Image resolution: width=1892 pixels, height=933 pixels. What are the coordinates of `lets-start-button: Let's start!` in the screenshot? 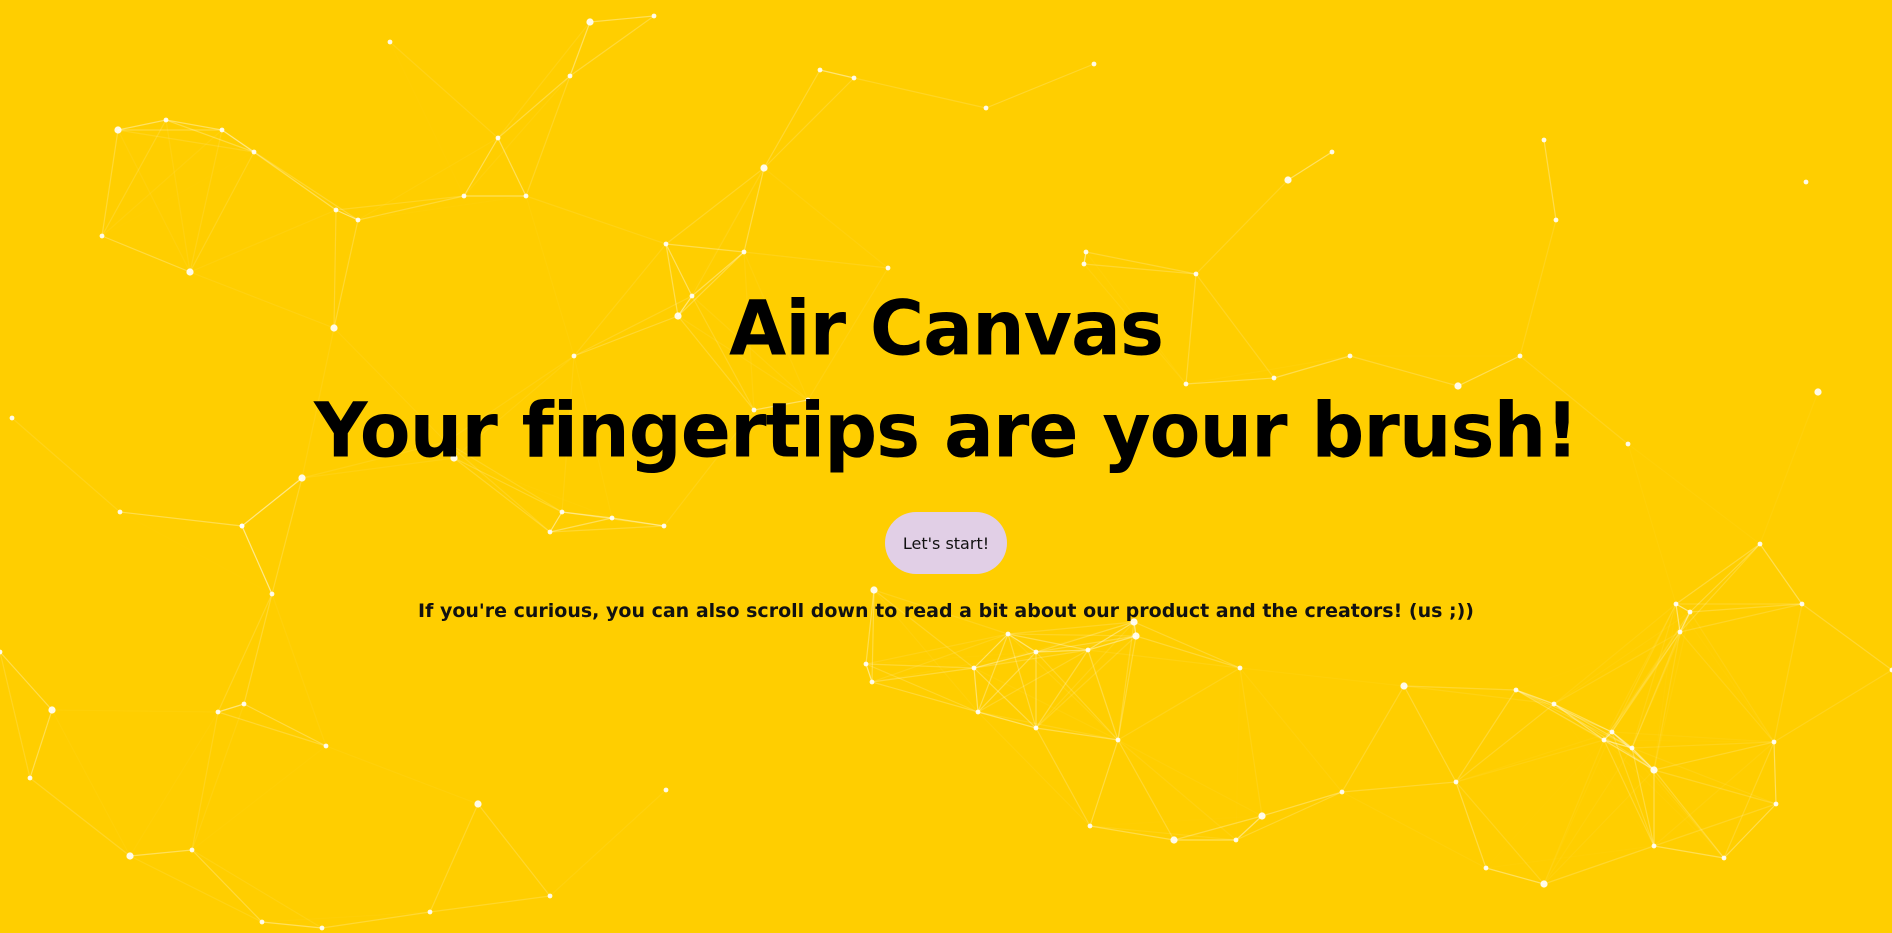 It's located at (946, 543).